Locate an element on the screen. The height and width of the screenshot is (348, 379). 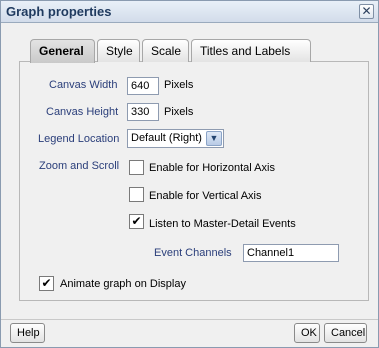
canvas-width-input: 640 is located at coordinates (143, 86).